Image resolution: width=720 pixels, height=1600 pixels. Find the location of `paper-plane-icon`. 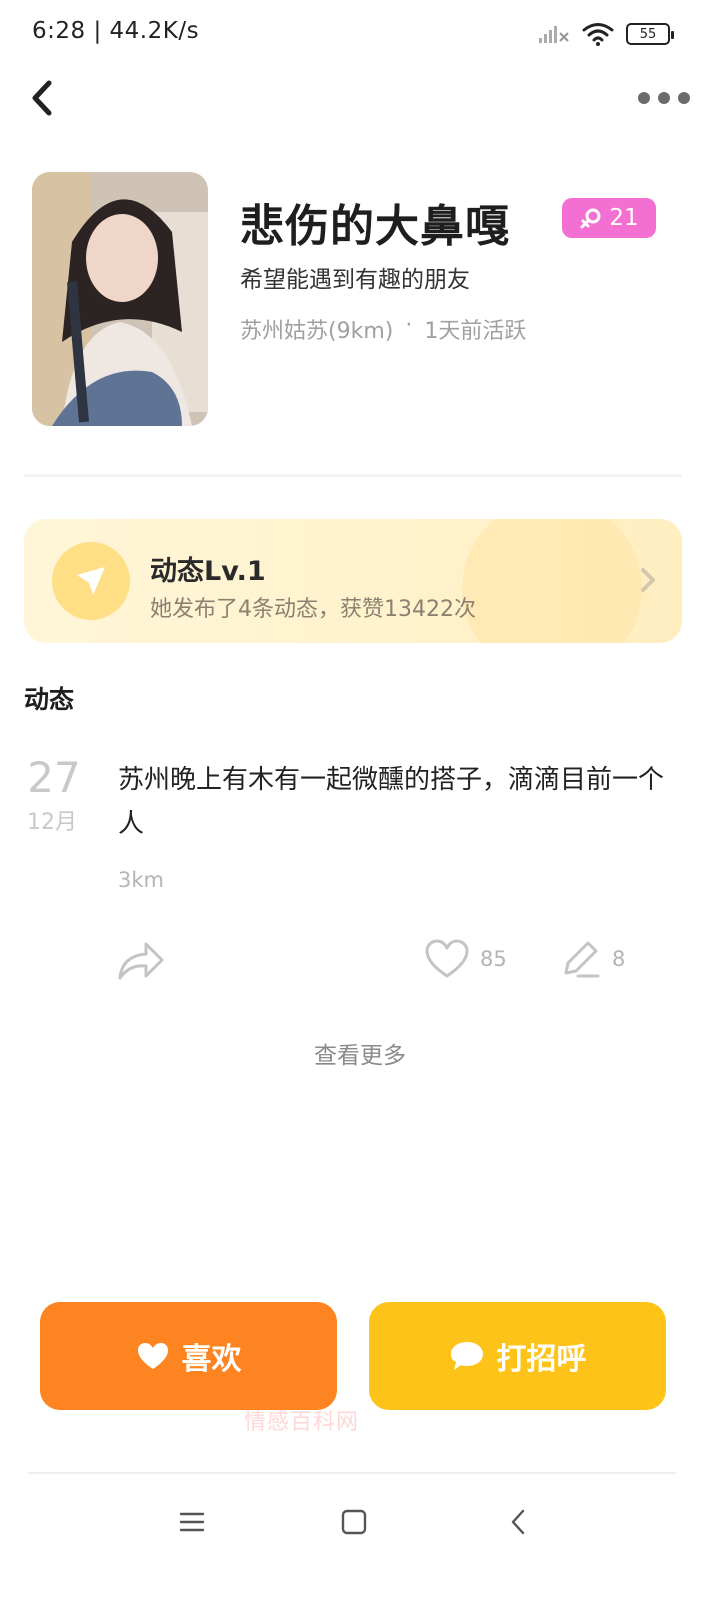

paper-plane-icon is located at coordinates (91, 581).